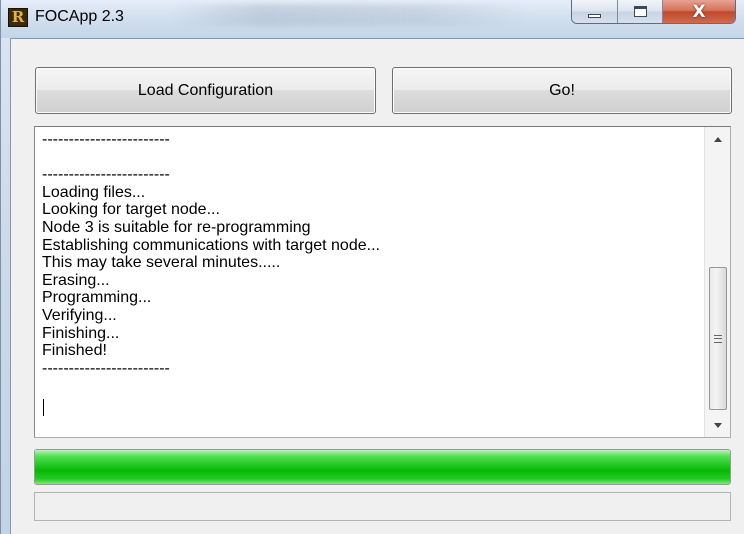 The height and width of the screenshot is (534, 744). I want to click on window-title: FOCApp 2.3, so click(79, 16).